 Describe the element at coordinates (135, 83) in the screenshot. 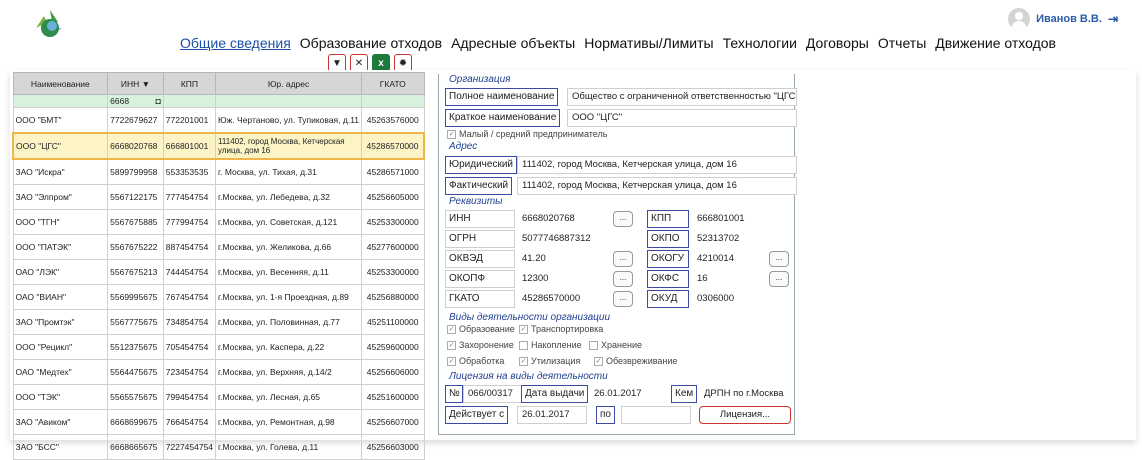

I see `col-inn: ИНН ▼` at that location.